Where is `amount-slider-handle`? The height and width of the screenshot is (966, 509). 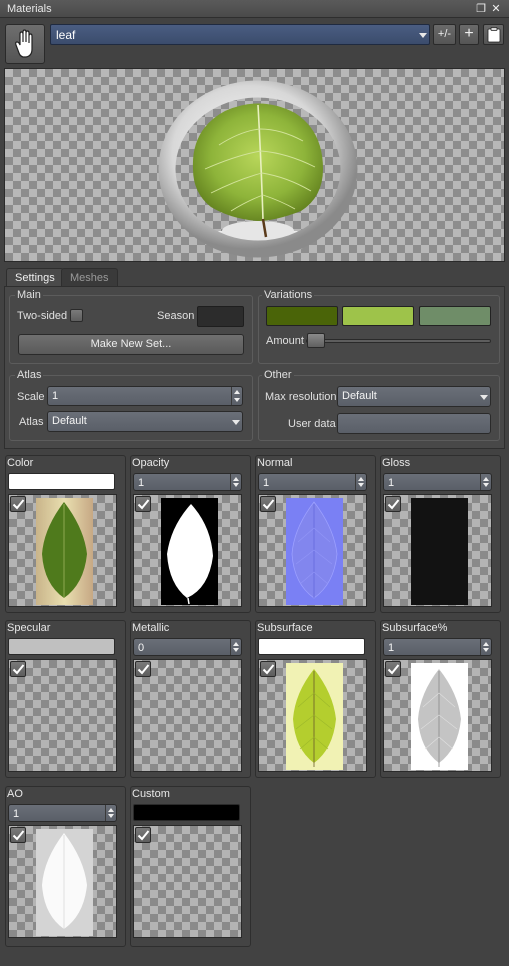 amount-slider-handle is located at coordinates (316, 340).